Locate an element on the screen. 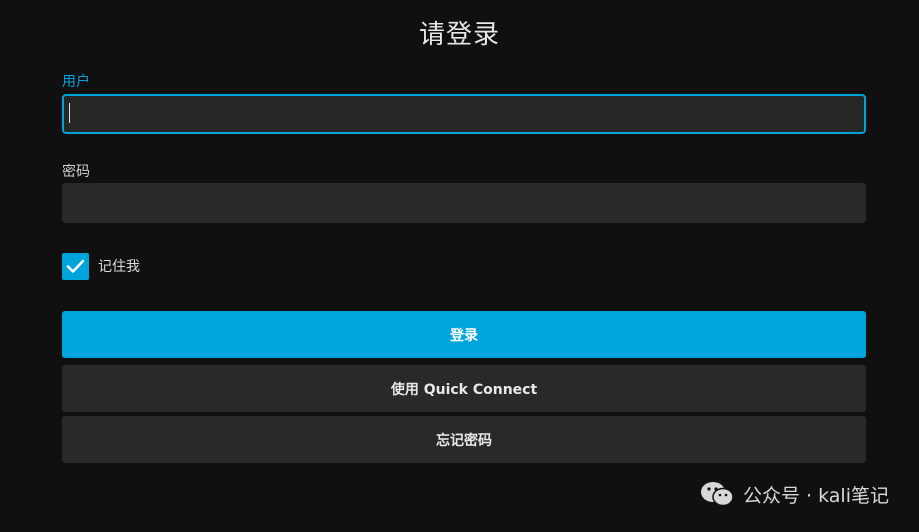 This screenshot has width=919, height=532. page-title: 请登录 is located at coordinates (459, 35).